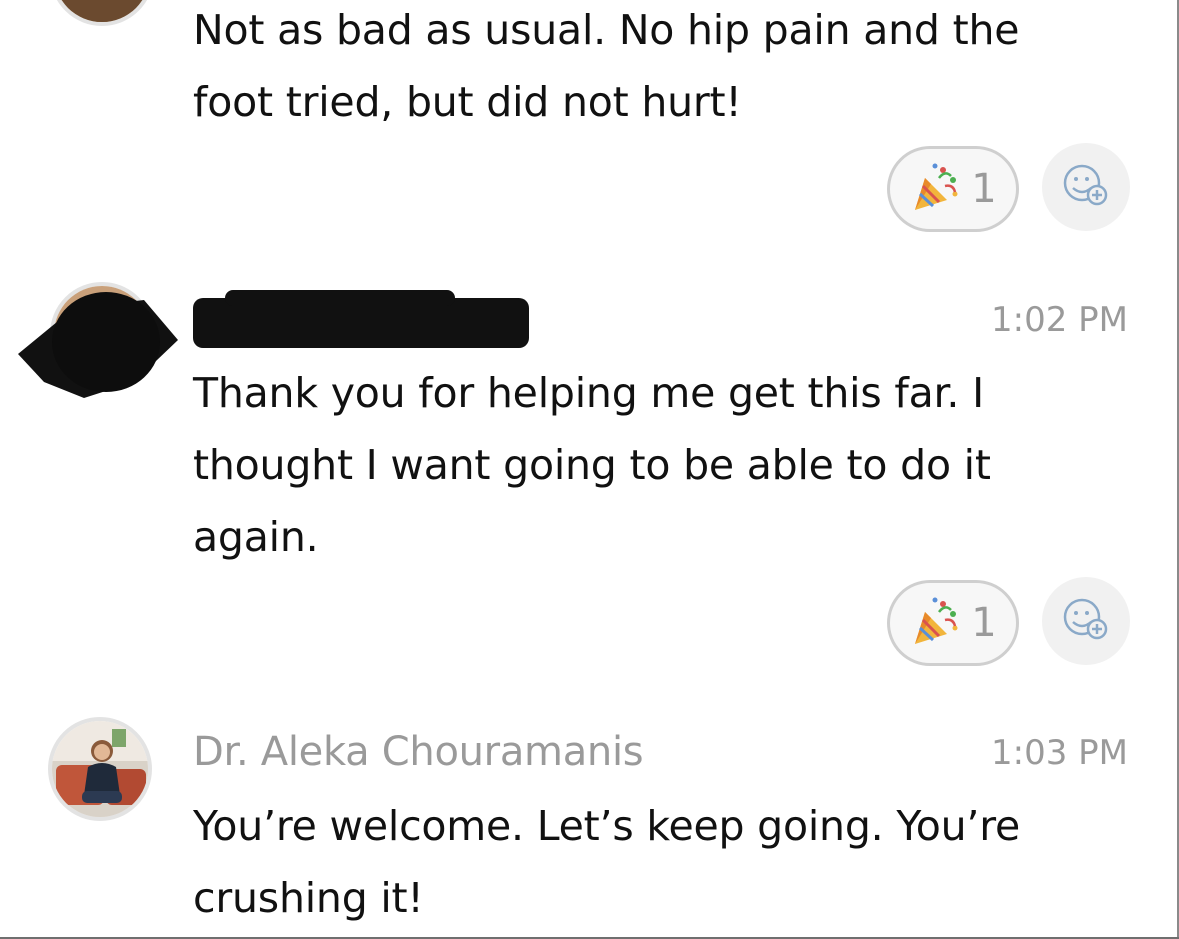 Image resolution: width=1179 pixels, height=939 pixels. What do you see at coordinates (98, 345) in the screenshot?
I see `avatar-redaction` at bounding box center [98, 345].